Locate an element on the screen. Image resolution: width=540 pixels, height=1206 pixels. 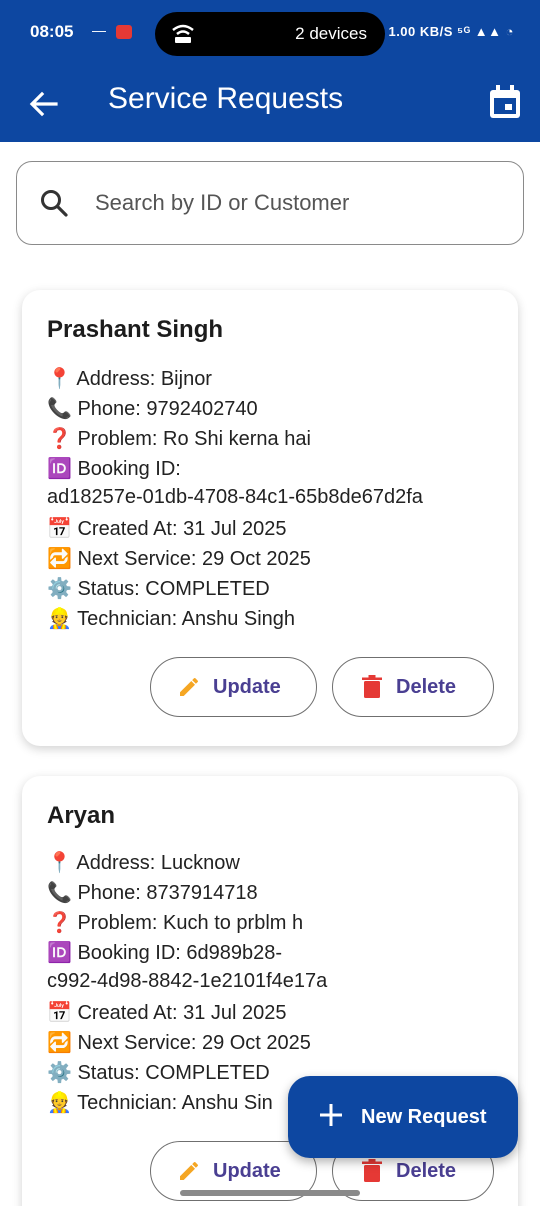
address-line: 📍 Address: Lucknow is located at coordinates (143, 863).